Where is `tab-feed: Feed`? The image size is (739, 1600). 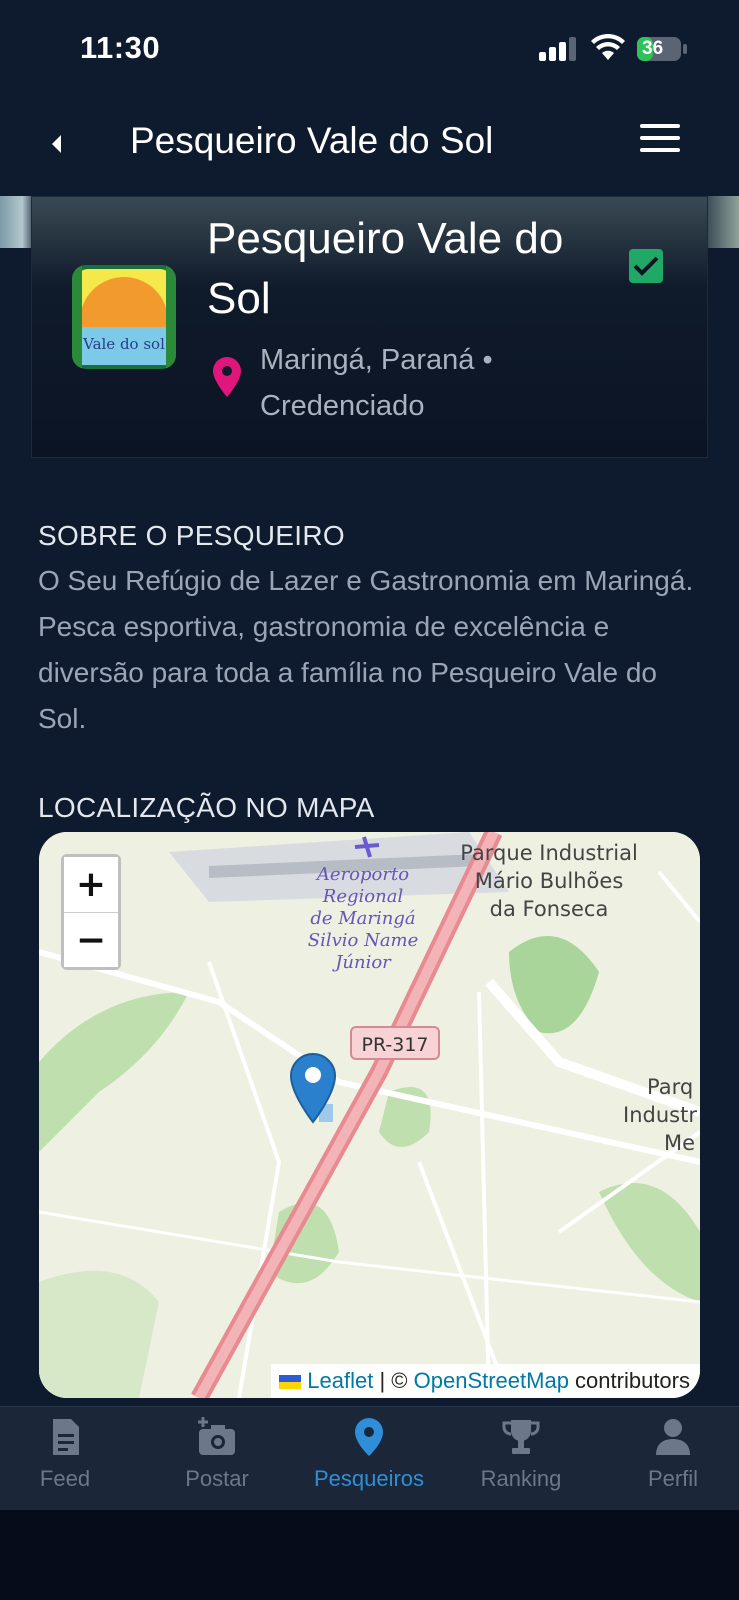
tab-feed: Feed is located at coordinates (65, 1462).